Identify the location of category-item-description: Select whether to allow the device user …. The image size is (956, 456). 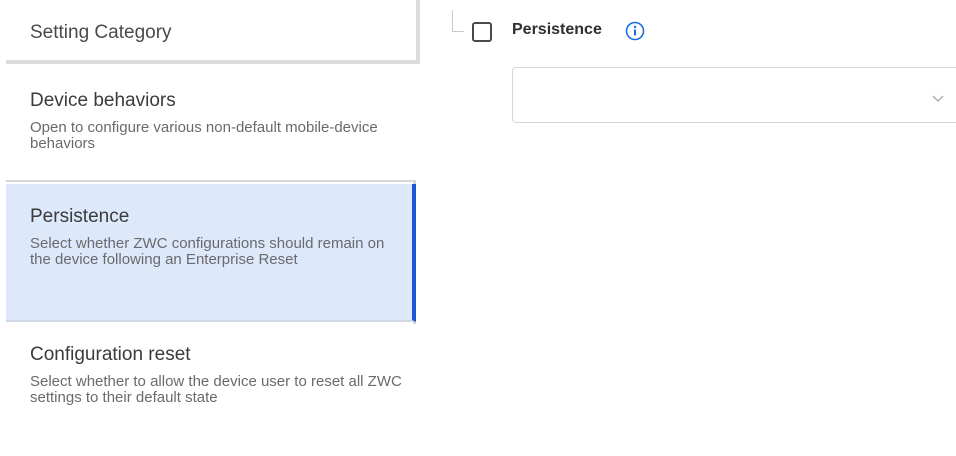
(216, 389).